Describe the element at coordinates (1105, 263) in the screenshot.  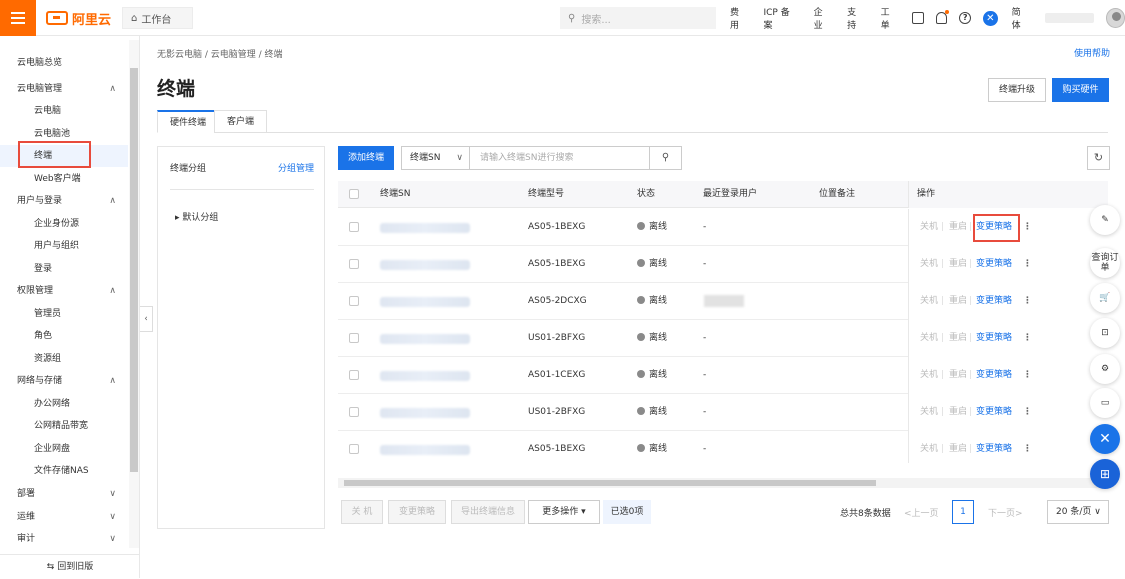
I see `query-order-button: 查询订单` at that location.